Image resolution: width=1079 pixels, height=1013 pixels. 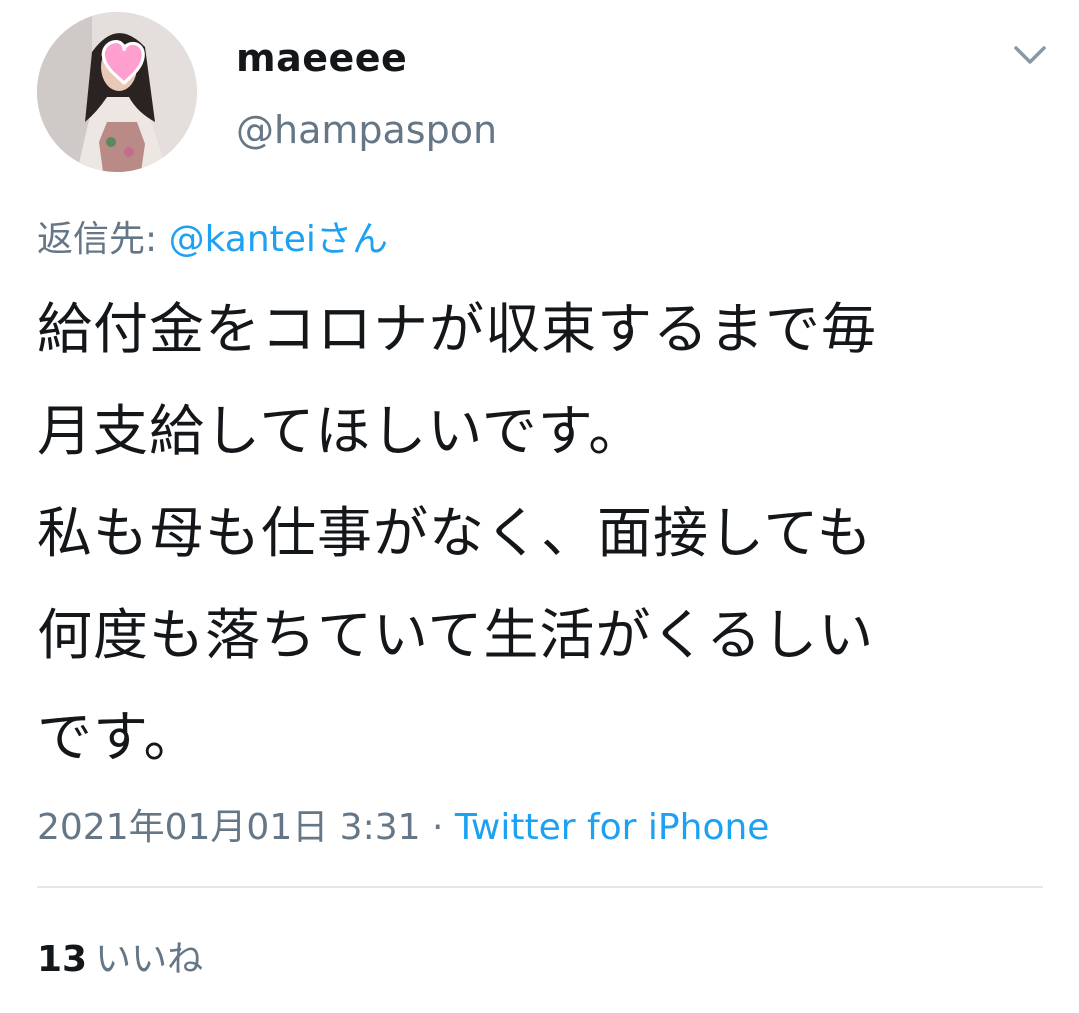 I want to click on display-name: maeeee, so click(x=321, y=58).